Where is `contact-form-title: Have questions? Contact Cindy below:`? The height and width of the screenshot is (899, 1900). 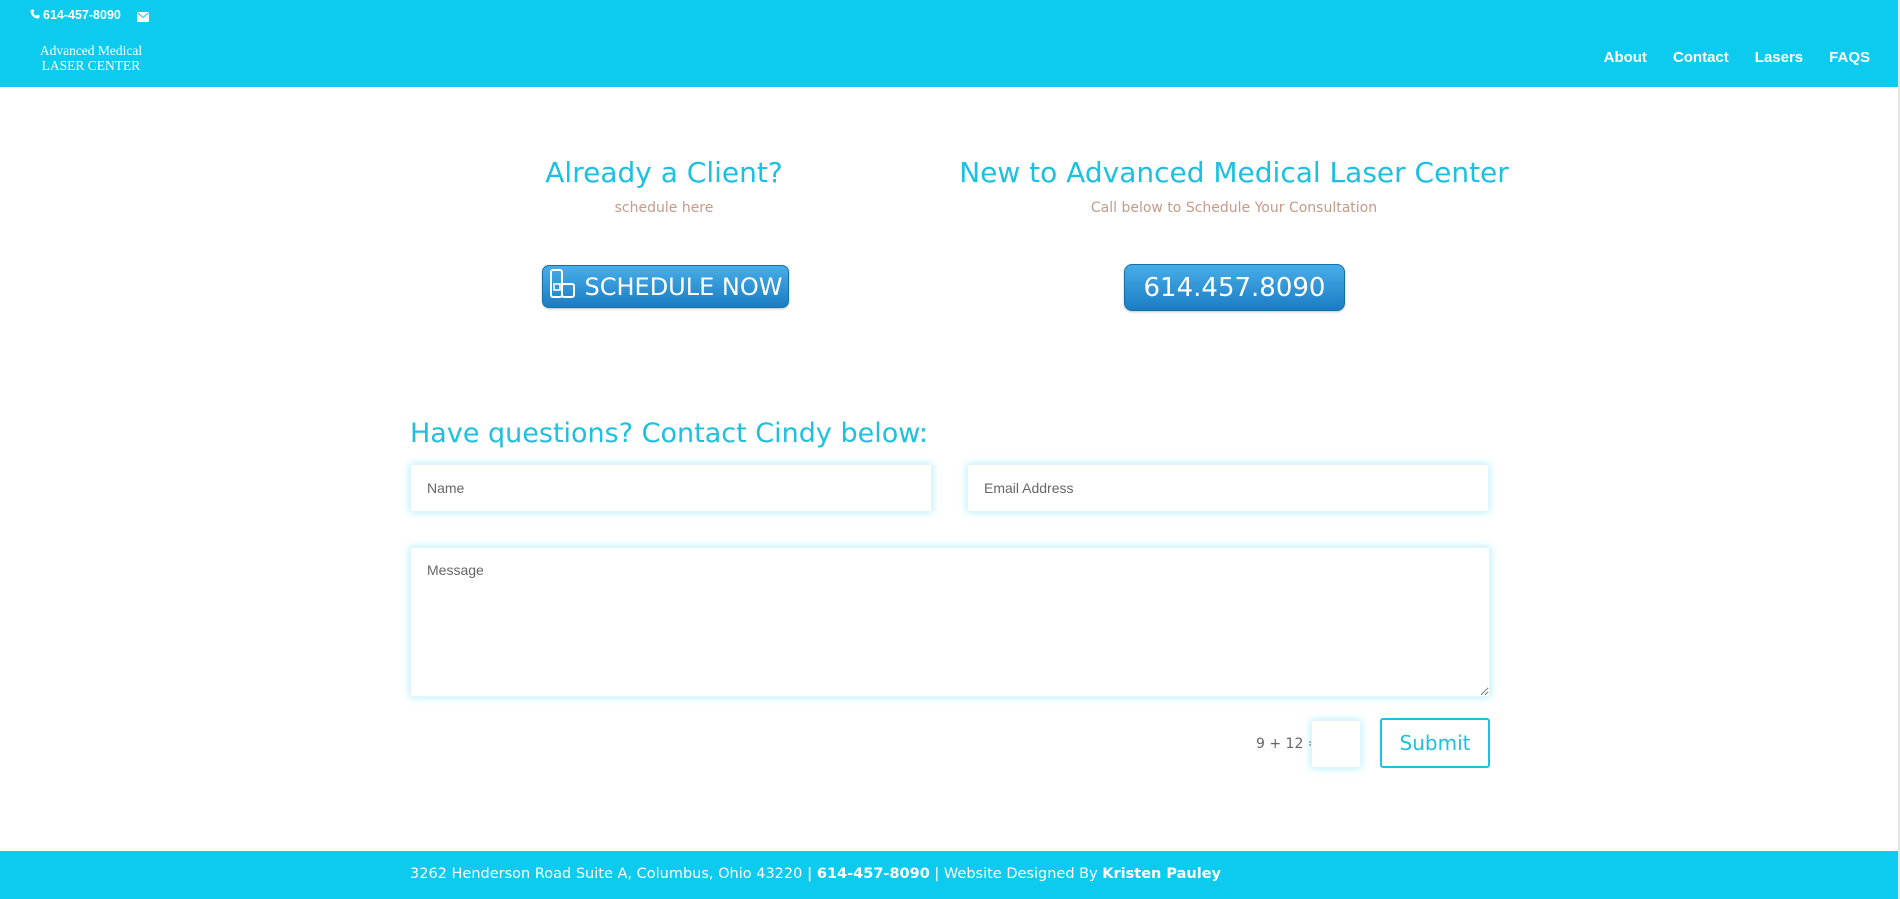 contact-form-title: Have questions? Contact Cindy below: is located at coordinates (669, 433).